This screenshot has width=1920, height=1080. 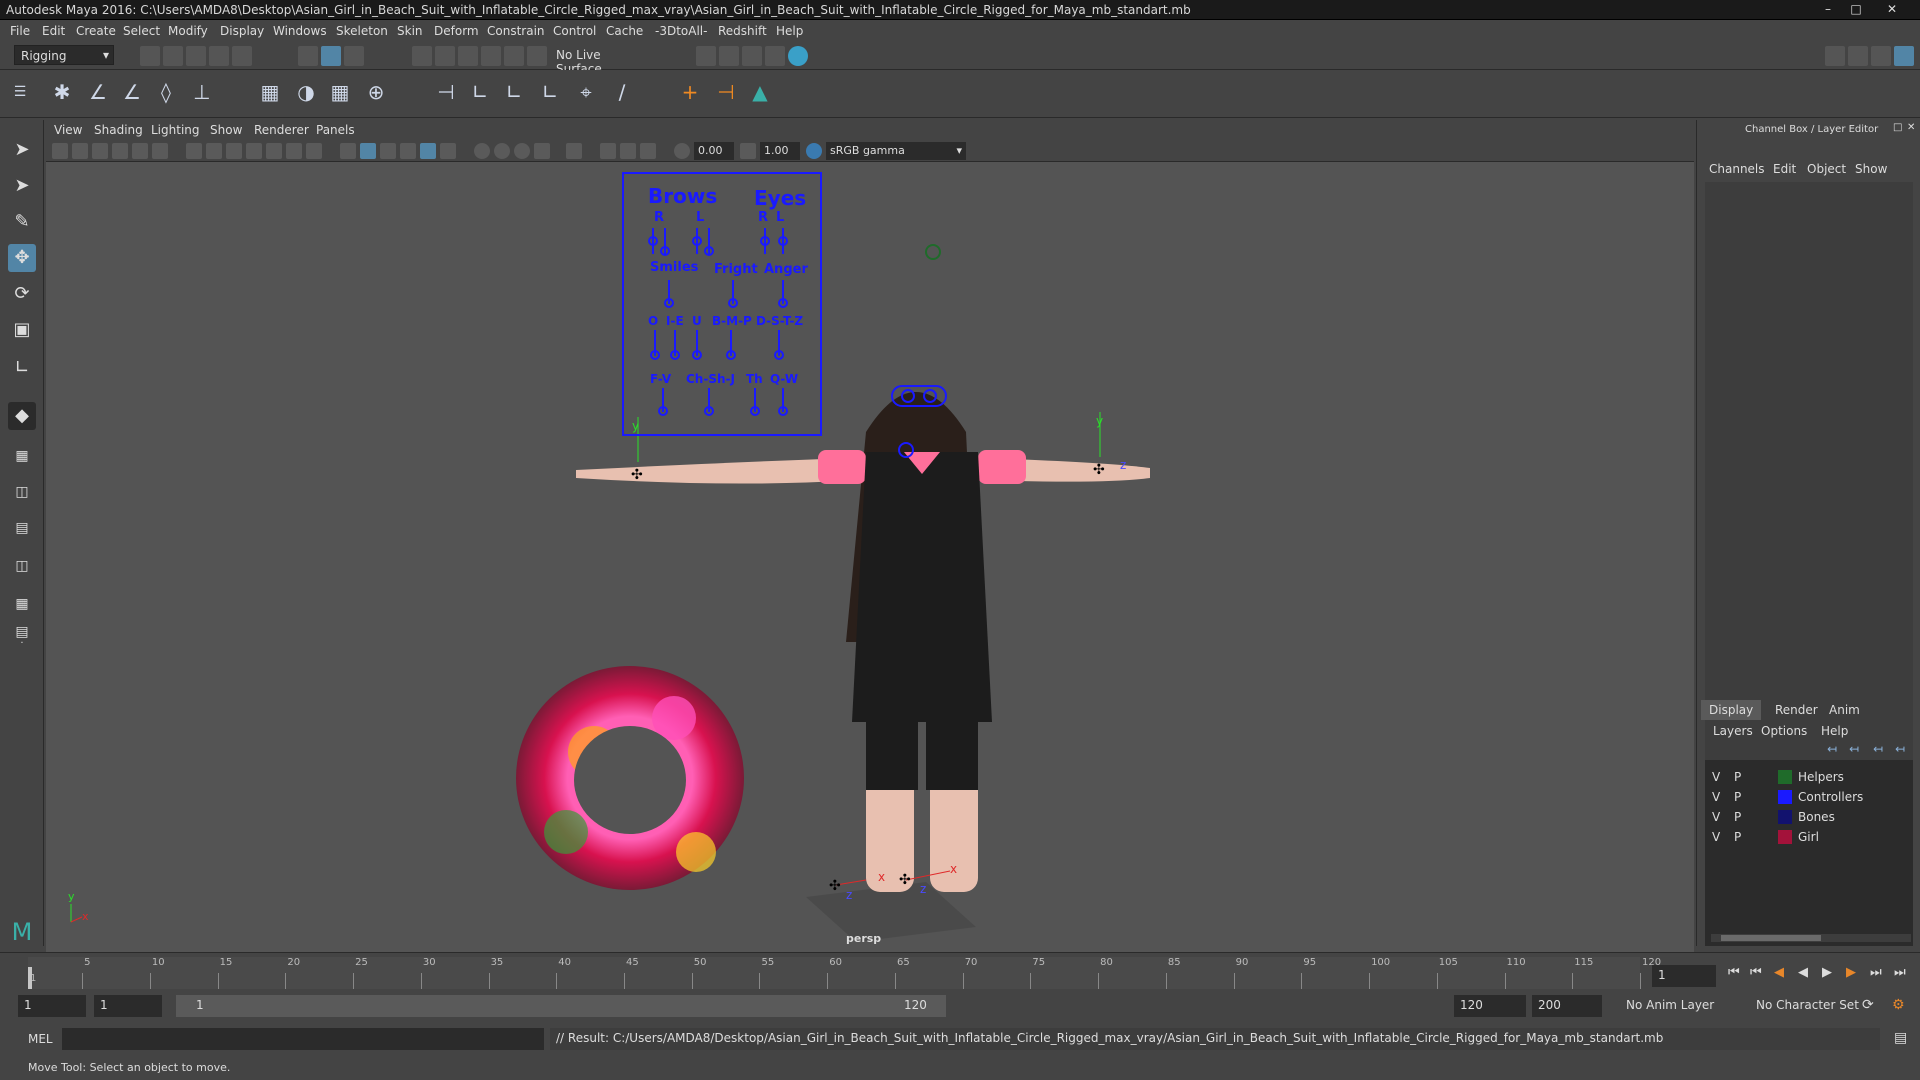 What do you see at coordinates (779, 355) in the screenshot?
I see `dstz-knob` at bounding box center [779, 355].